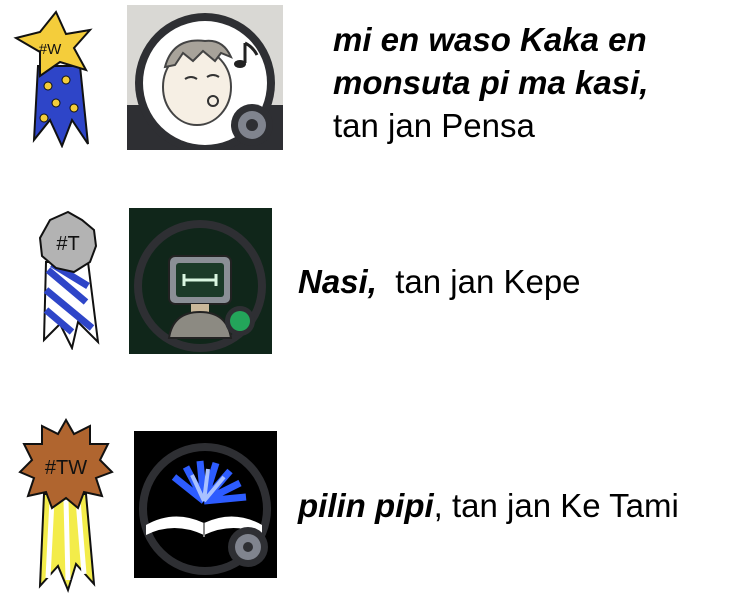 The image size is (736, 599). What do you see at coordinates (488, 281) in the screenshot?
I see `entry-byline: tan jan Kepe` at bounding box center [488, 281].